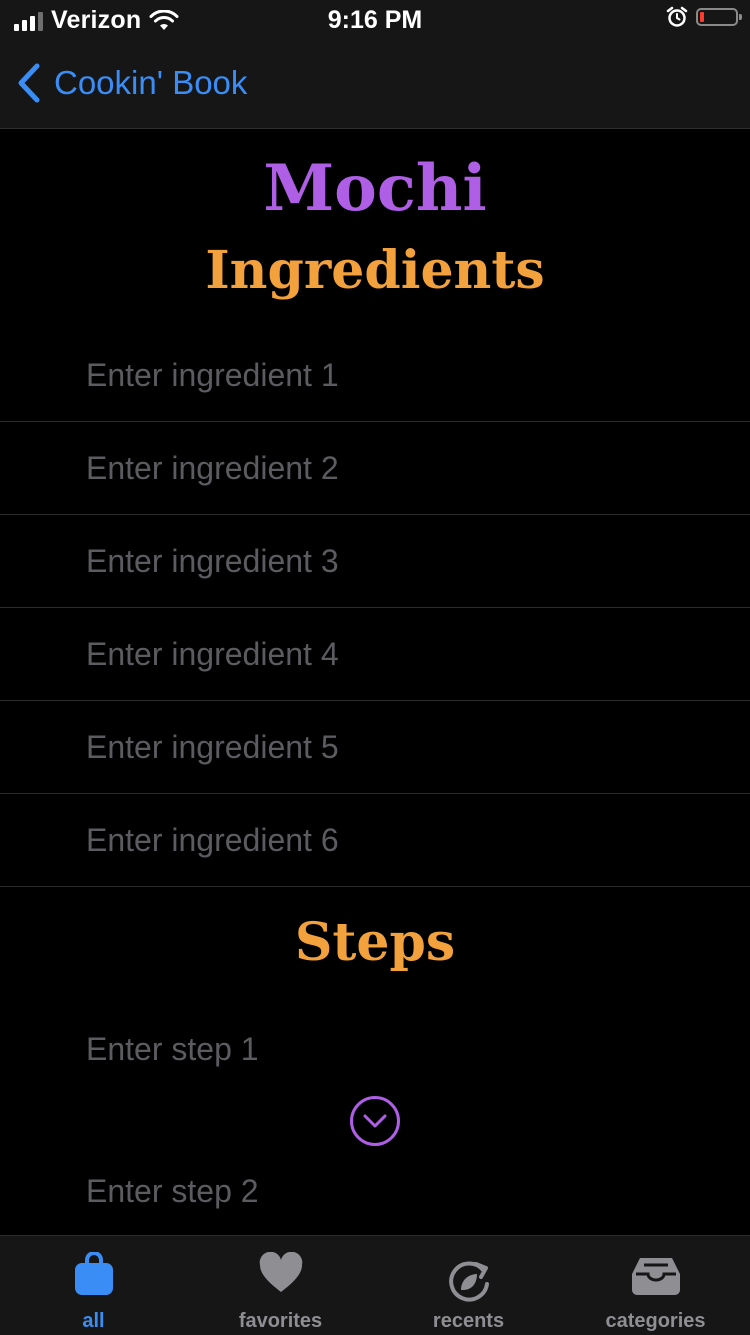 The image size is (750, 1335). Describe the element at coordinates (396, 1049) in the screenshot. I see `step-1-input` at that location.